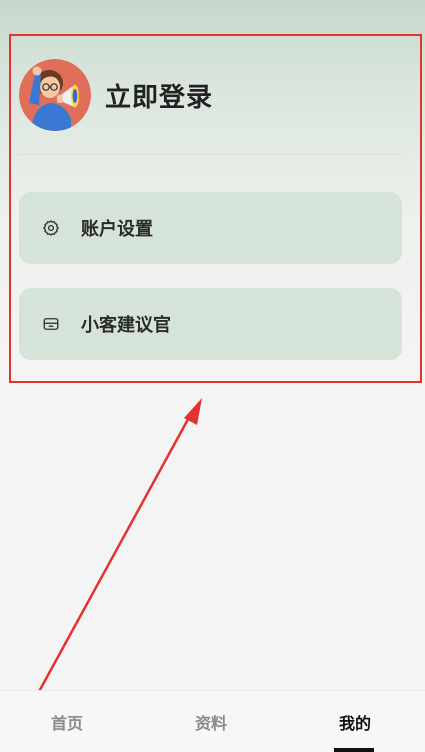 This screenshot has height=752, width=425. What do you see at coordinates (55, 95) in the screenshot?
I see `avatar` at bounding box center [55, 95].